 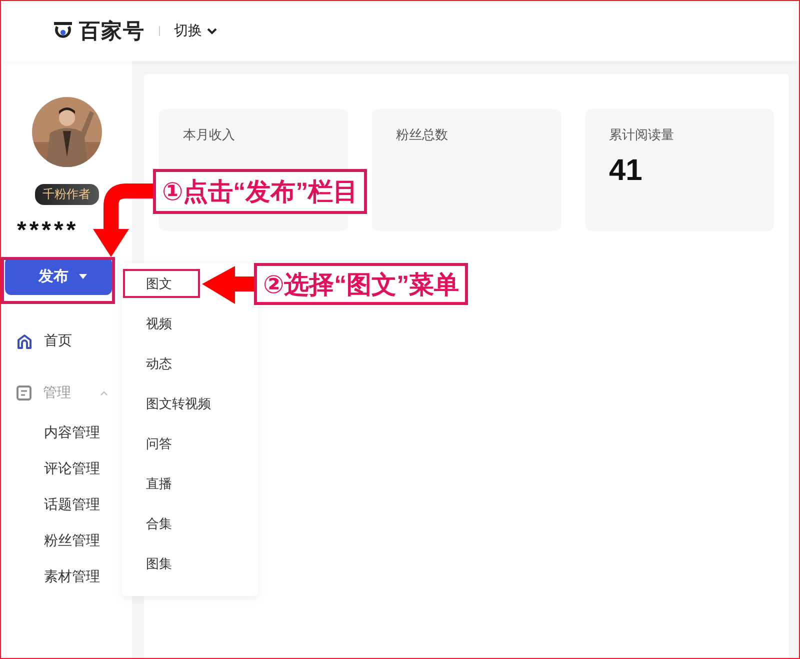 What do you see at coordinates (159, 284) in the screenshot?
I see `menu-item: 图文` at bounding box center [159, 284].